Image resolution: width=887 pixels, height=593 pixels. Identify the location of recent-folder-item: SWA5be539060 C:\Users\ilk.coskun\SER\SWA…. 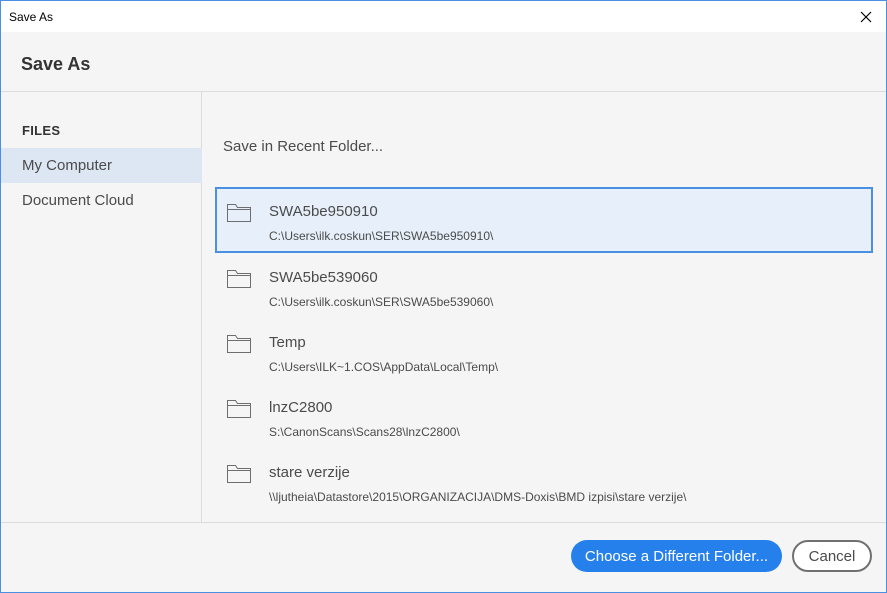
(544, 286).